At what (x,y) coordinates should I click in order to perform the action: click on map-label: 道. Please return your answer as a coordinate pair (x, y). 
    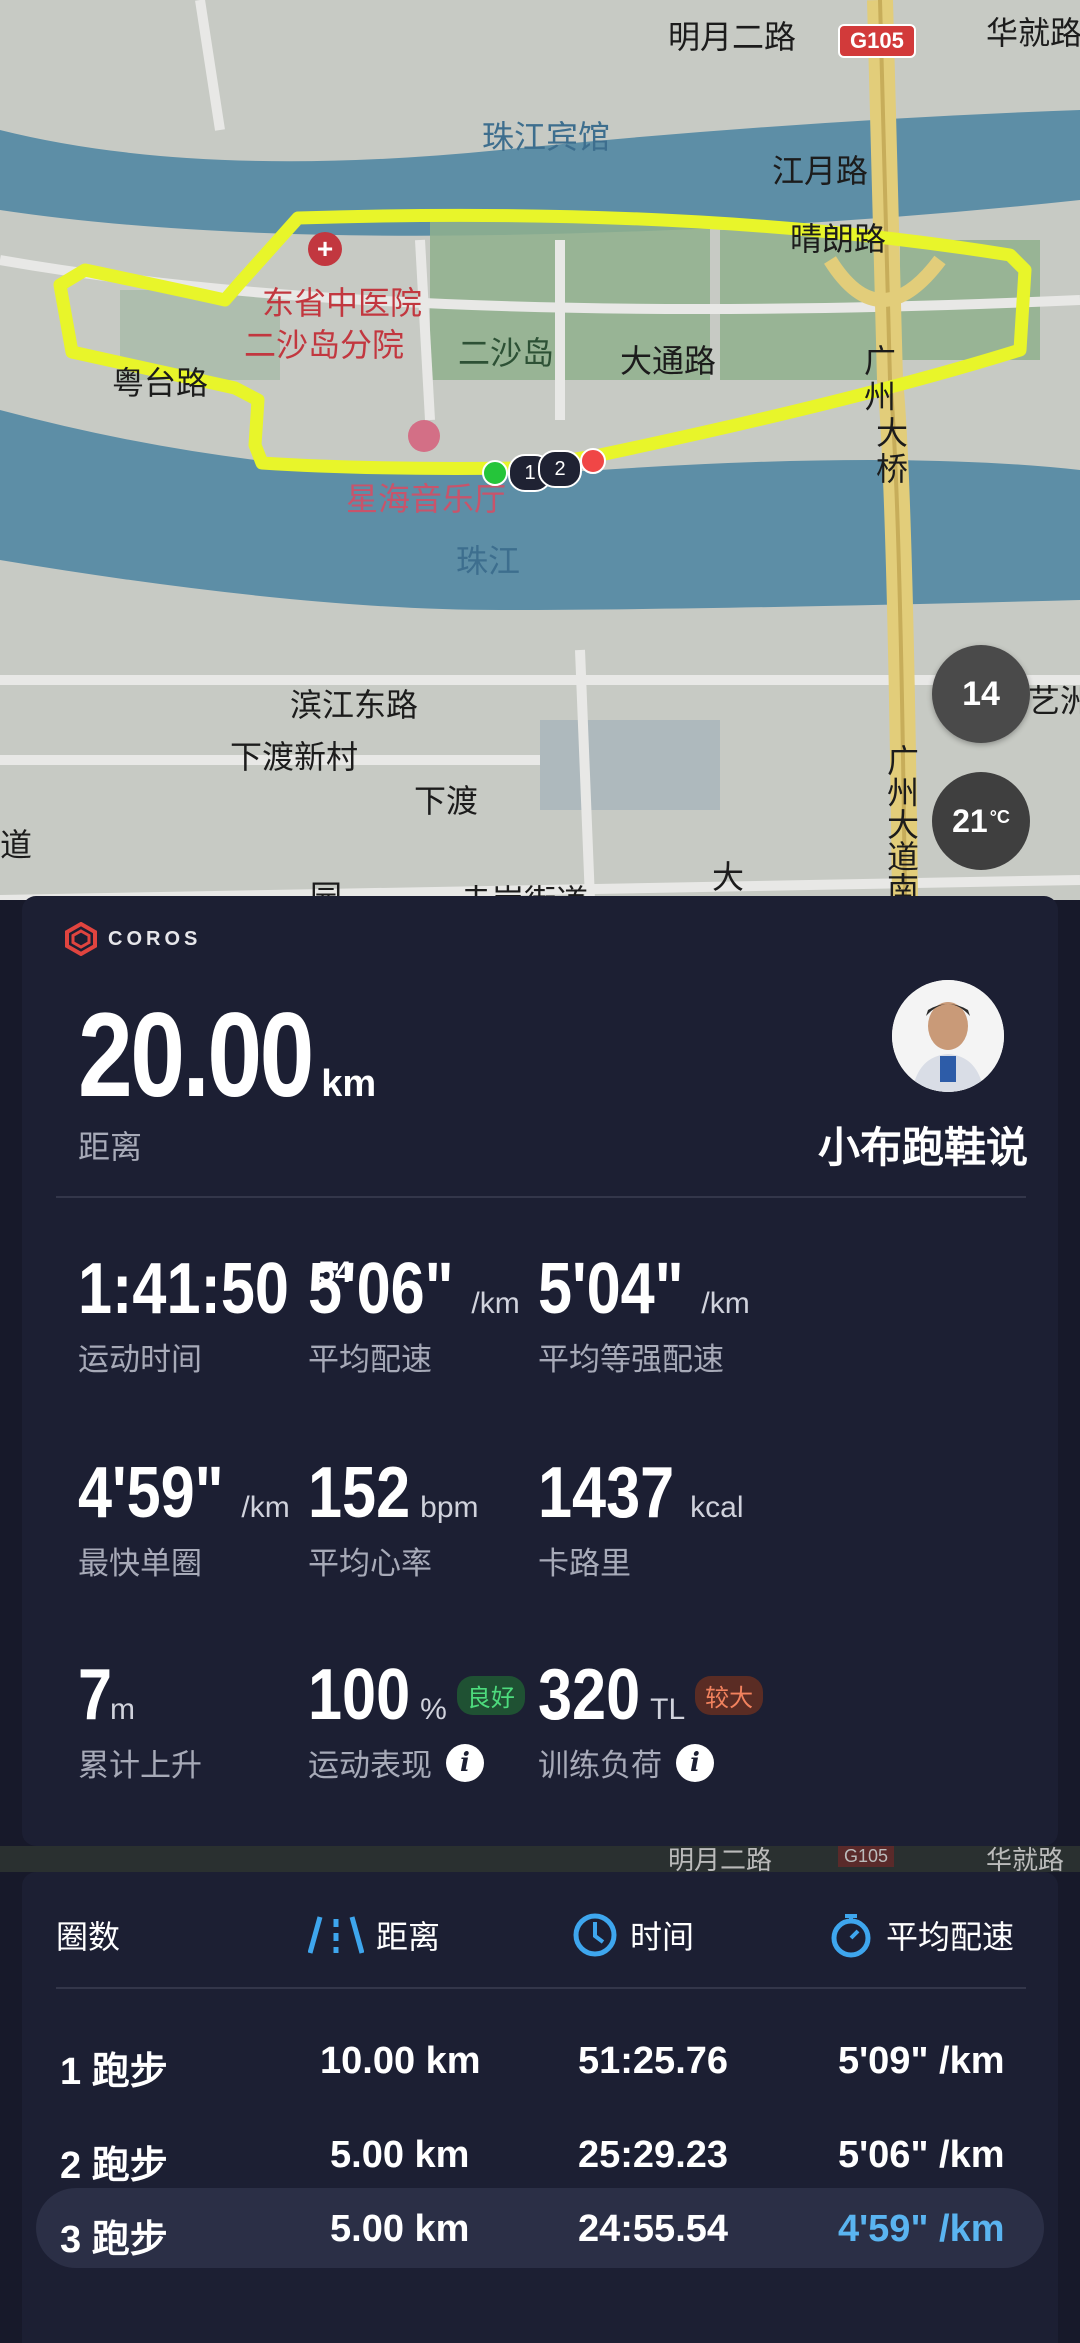
    Looking at the image, I should click on (16, 845).